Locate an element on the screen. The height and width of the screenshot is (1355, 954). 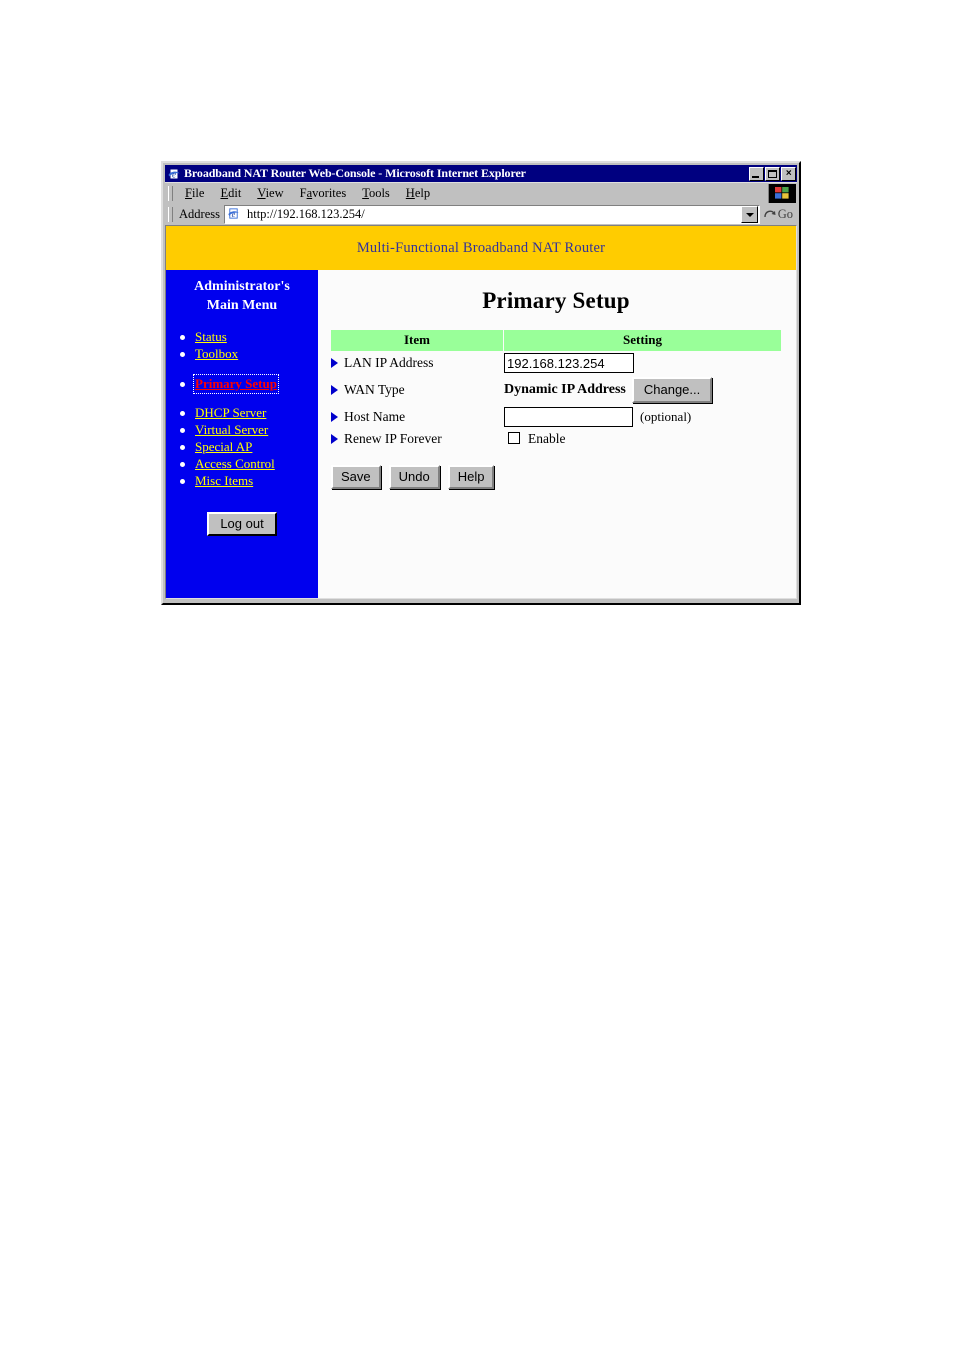
table-row: Renew IP Forever Enable is located at coordinates (556, 439).